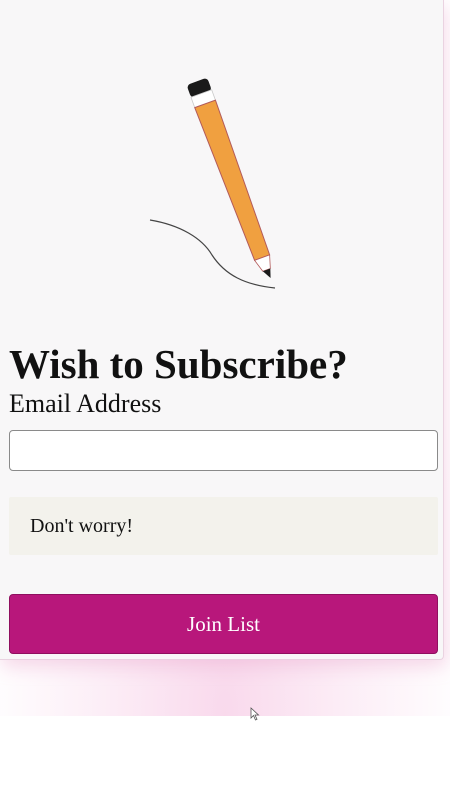 The image size is (450, 800). What do you see at coordinates (82, 526) in the screenshot?
I see `reassurance-text: Don't worry!` at bounding box center [82, 526].